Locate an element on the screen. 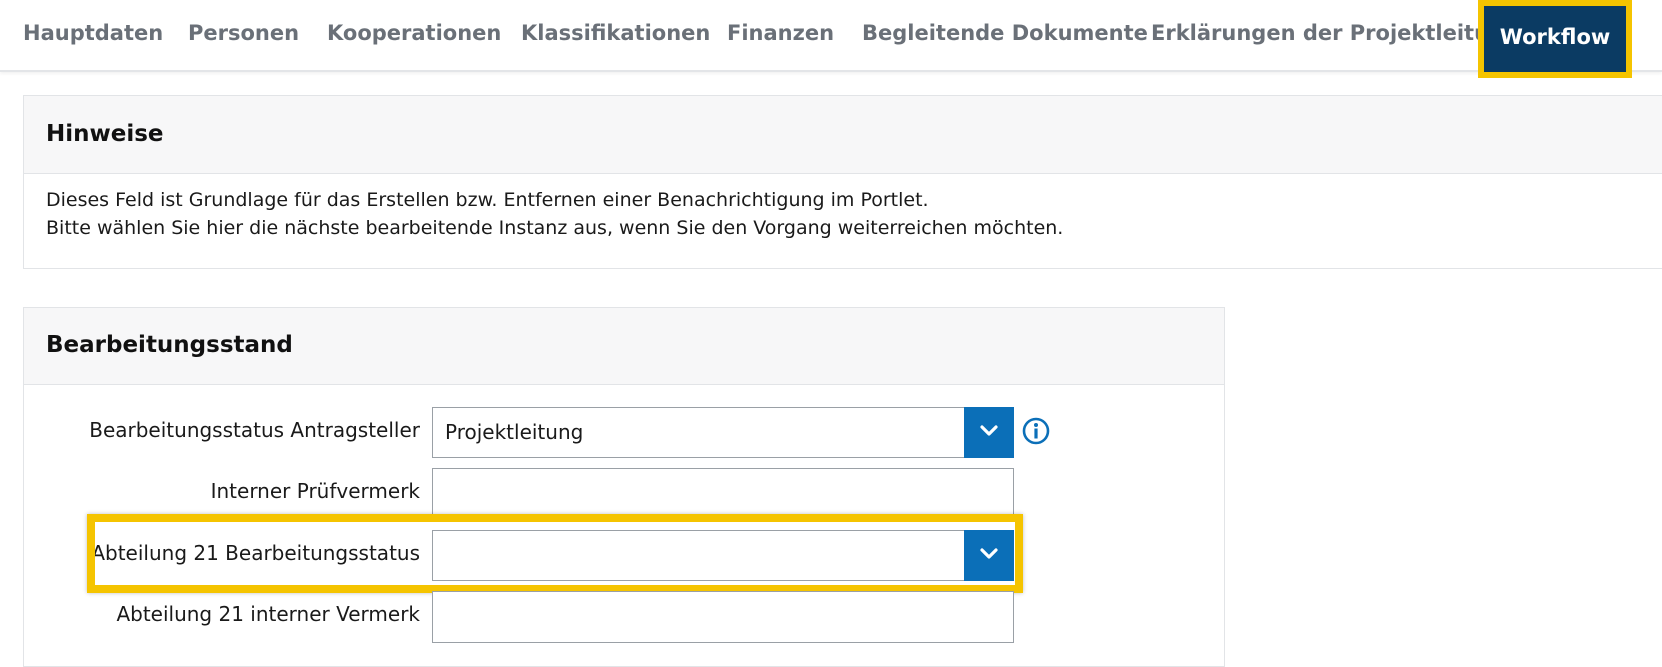 This screenshot has height=667, width=1662. field-label-abteilung21-vermerk: Abteilung 21 interner Vermerk is located at coordinates (268, 614).